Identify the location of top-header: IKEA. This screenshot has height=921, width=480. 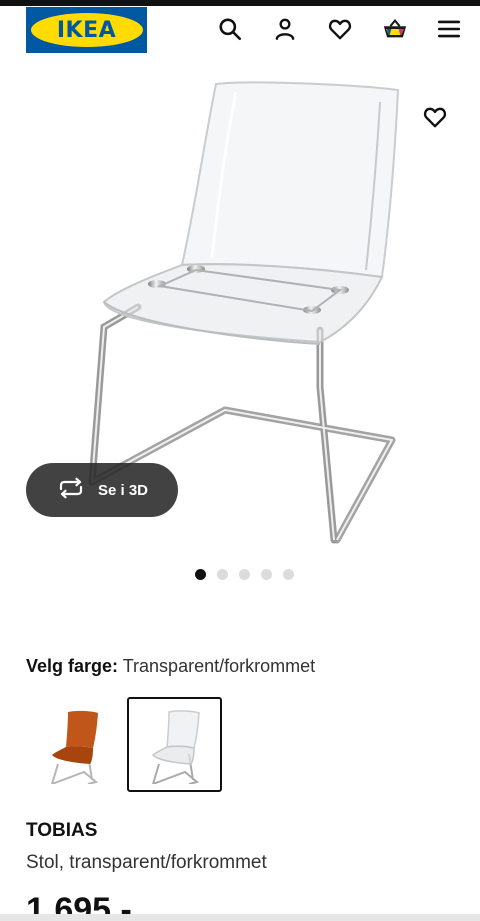
(240, 30).